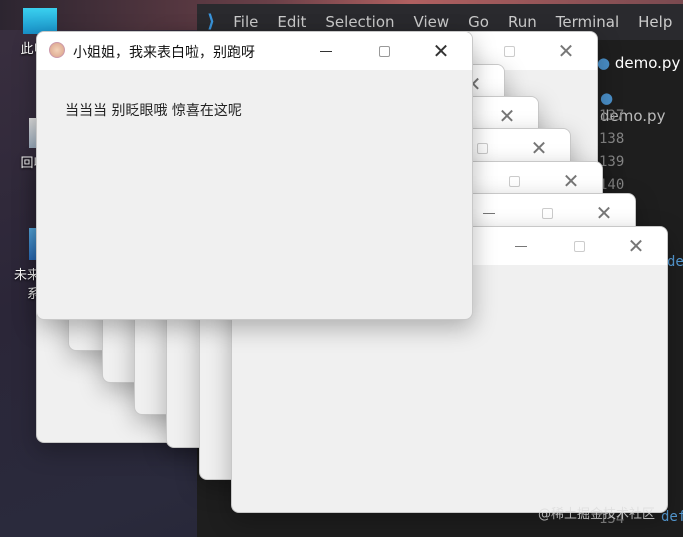  Describe the element at coordinates (359, 22) in the screenshot. I see `menu-selection: Selection` at that location.